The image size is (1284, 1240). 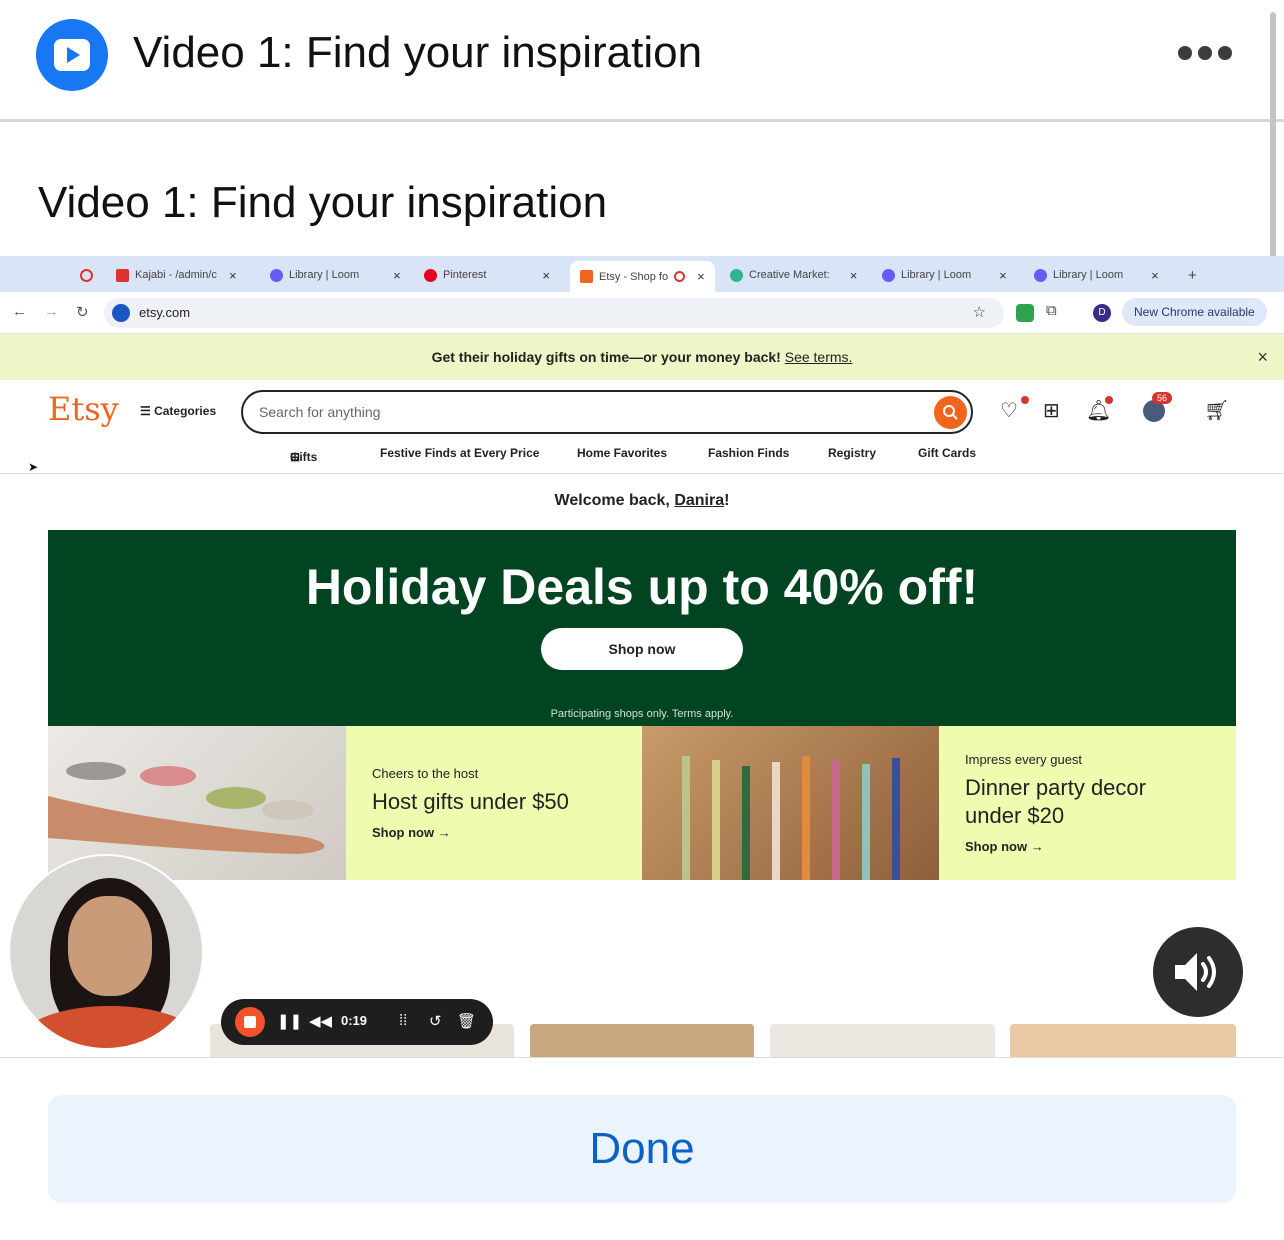 I want to click on tab-label: Pinterest, so click(x=465, y=275).